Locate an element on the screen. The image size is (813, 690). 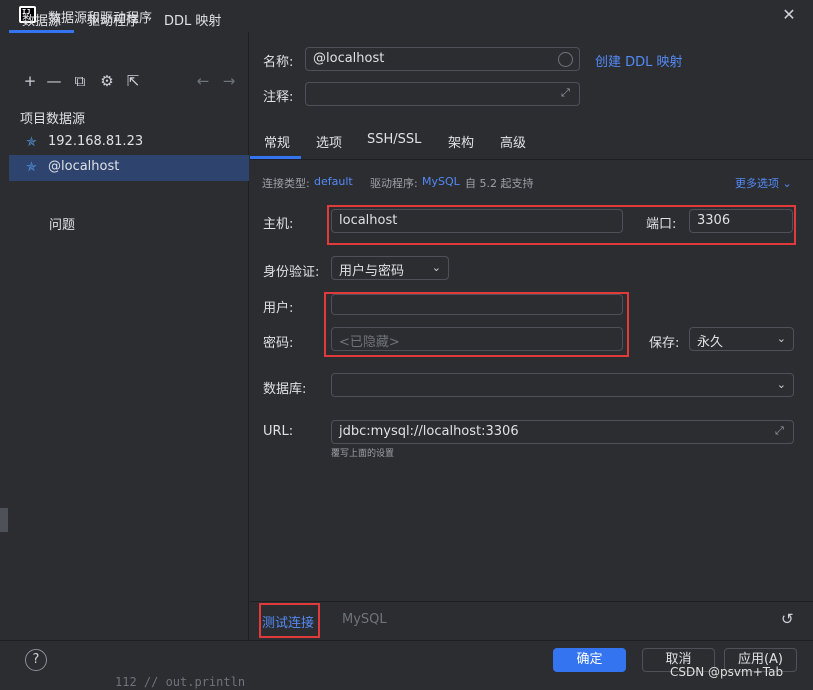
datasource-label: @localhost is located at coordinates (84, 166).